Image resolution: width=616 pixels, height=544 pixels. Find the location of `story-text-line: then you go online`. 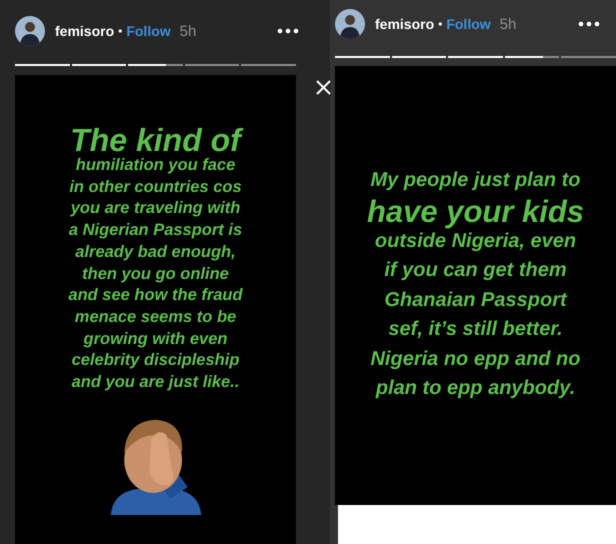

story-text-line: then you go online is located at coordinates (155, 274).